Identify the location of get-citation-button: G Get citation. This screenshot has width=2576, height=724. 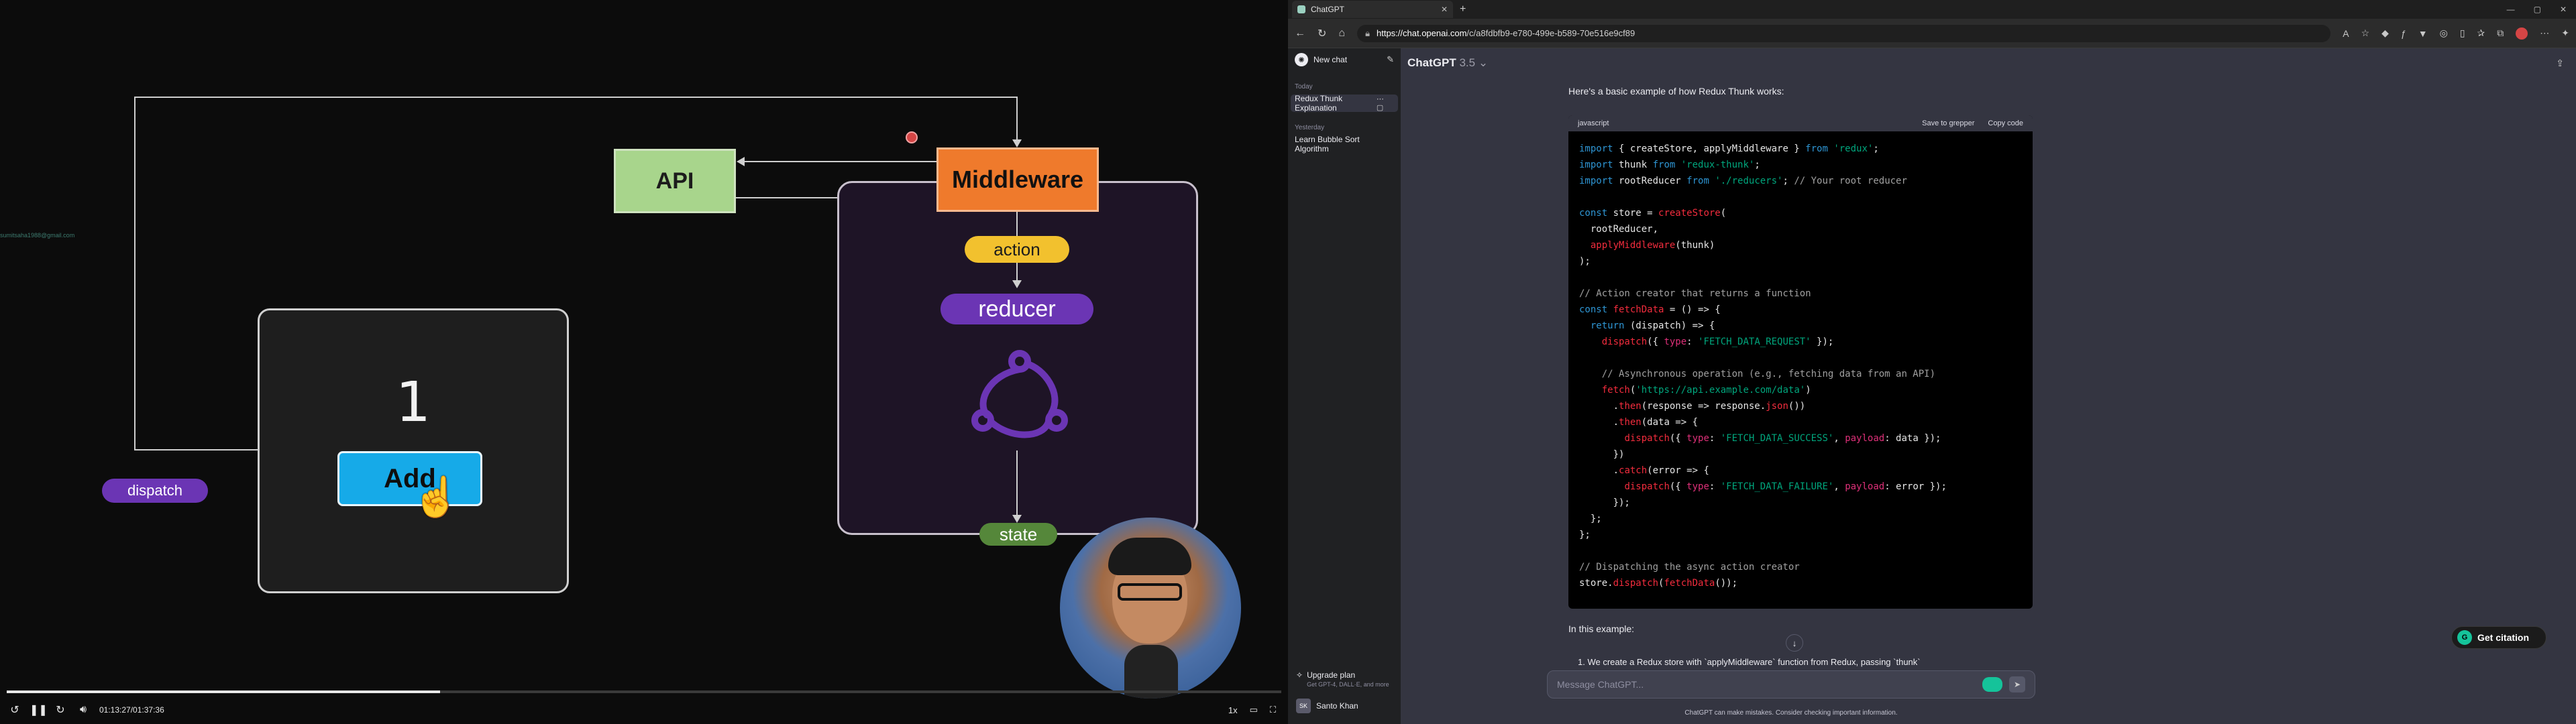
(2498, 637).